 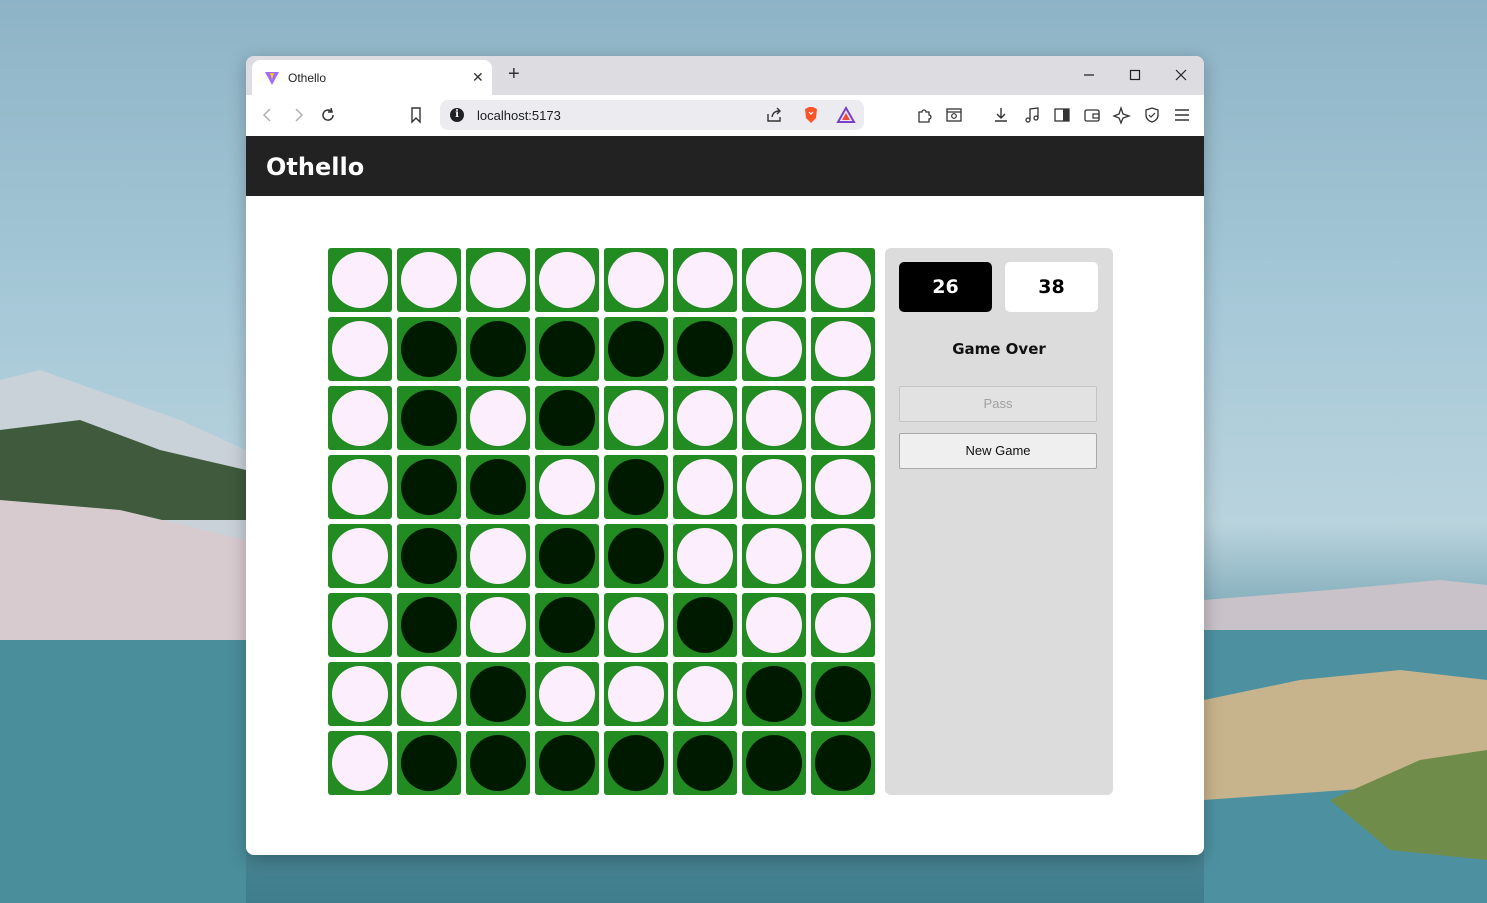 I want to click on wallet-icon, so click(x=1092, y=115).